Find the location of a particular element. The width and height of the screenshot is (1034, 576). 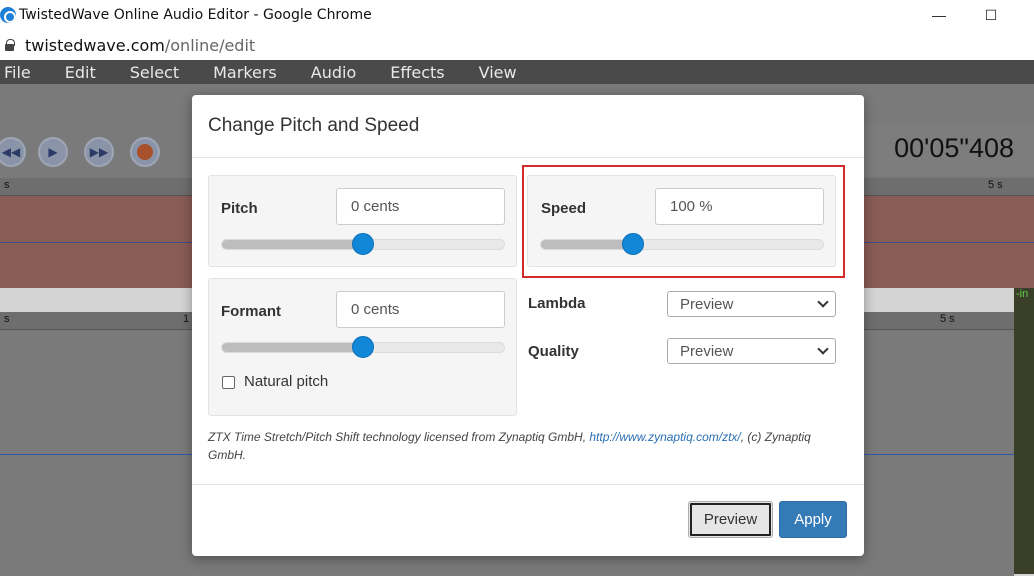

formant-slider-thumb is located at coordinates (363, 347).